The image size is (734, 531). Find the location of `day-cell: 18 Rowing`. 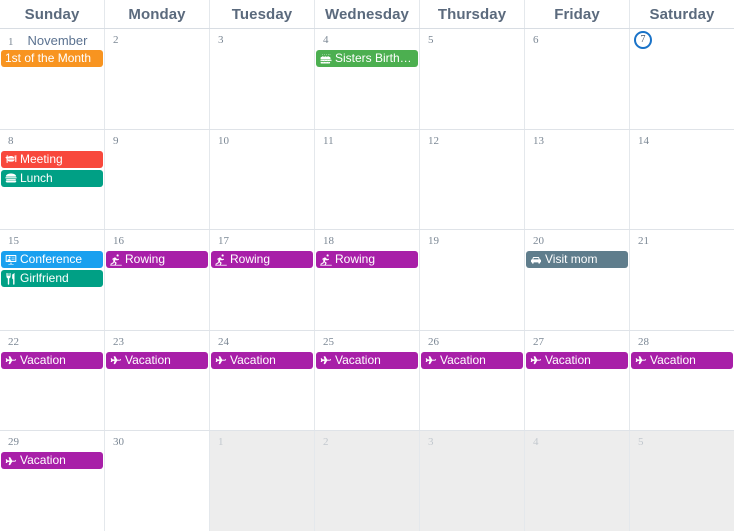

day-cell: 18 Rowing is located at coordinates (367, 280).